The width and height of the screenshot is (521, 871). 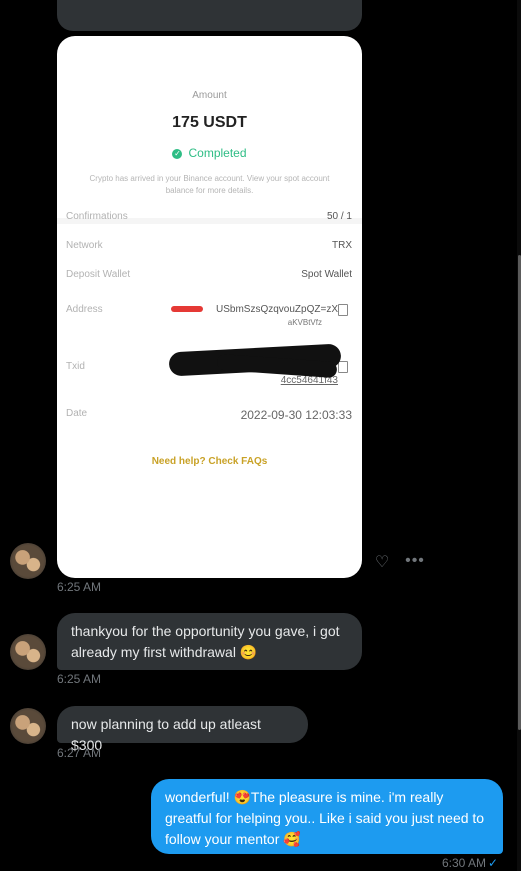 What do you see at coordinates (326, 274) in the screenshot?
I see `row-value: Spot Wallet` at bounding box center [326, 274].